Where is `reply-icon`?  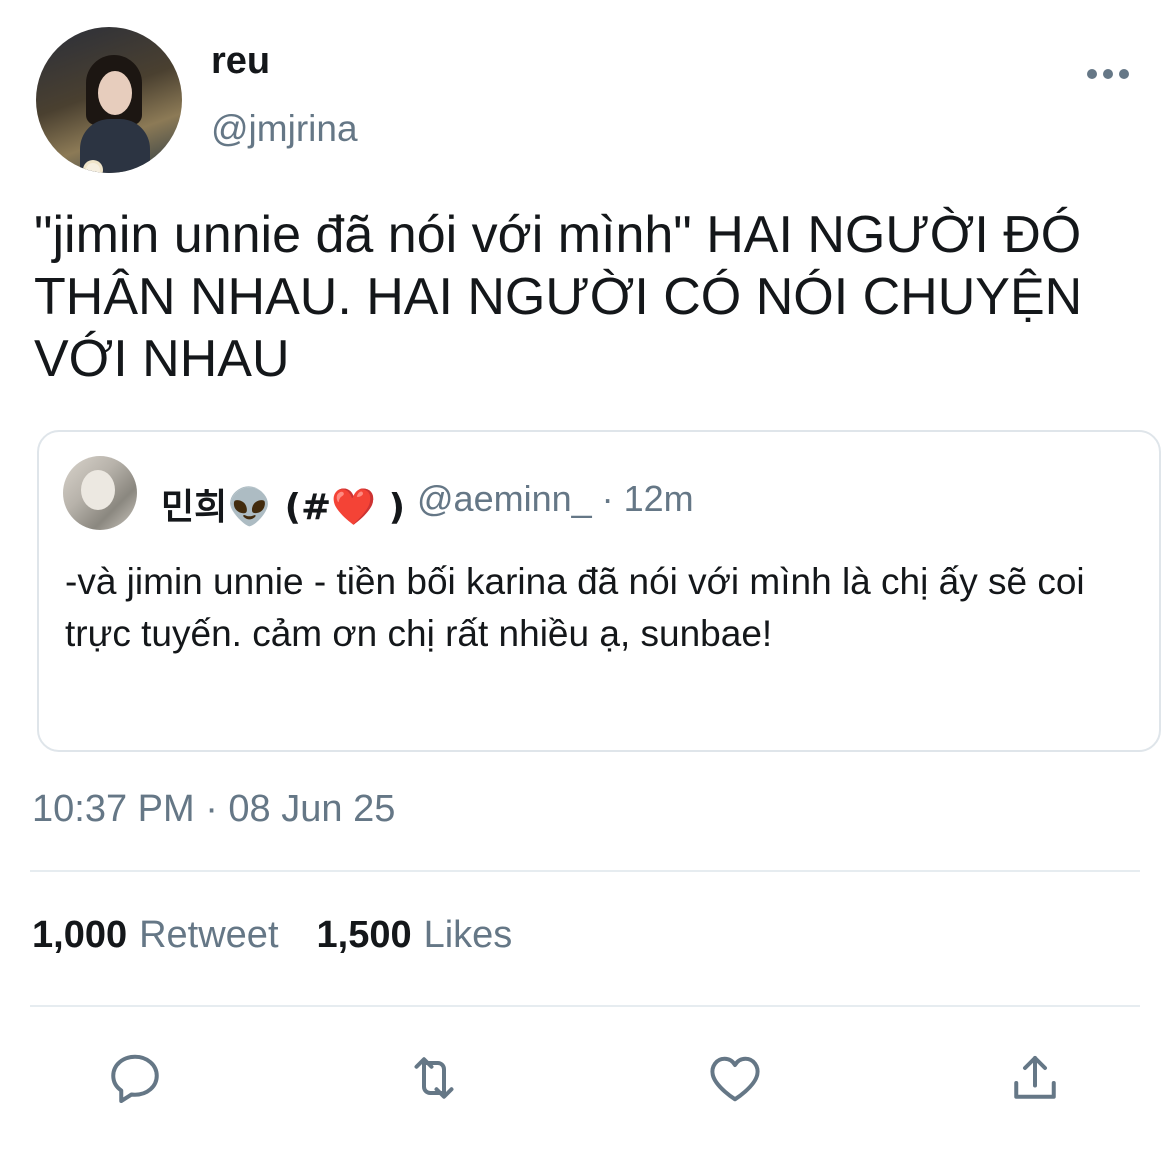
reply-icon is located at coordinates (135, 1078).